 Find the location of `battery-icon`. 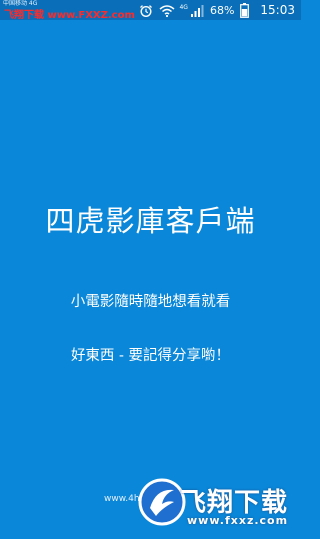

battery-icon is located at coordinates (247, 10).